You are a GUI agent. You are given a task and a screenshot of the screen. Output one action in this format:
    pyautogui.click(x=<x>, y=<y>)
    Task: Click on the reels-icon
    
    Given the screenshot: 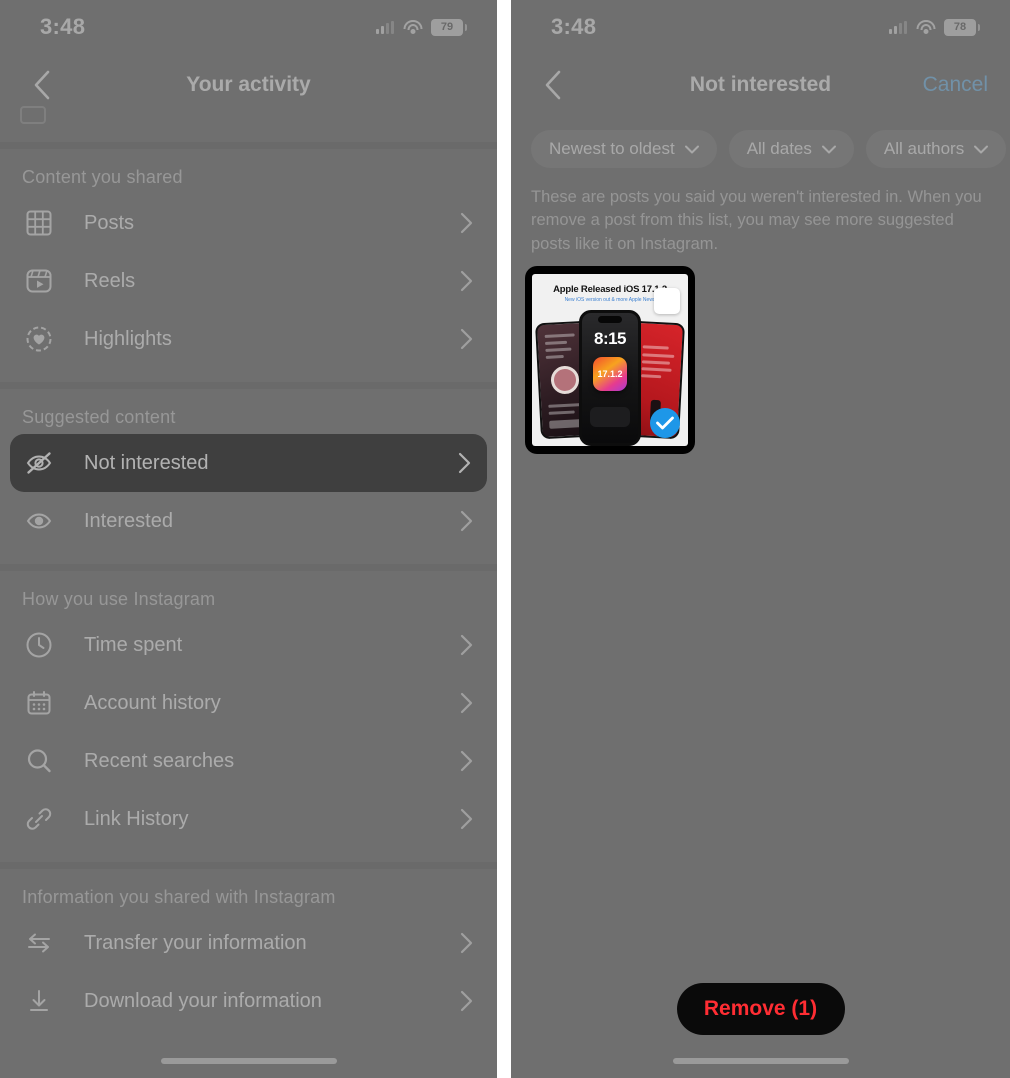 What is the action you would take?
    pyautogui.click(x=39, y=281)
    